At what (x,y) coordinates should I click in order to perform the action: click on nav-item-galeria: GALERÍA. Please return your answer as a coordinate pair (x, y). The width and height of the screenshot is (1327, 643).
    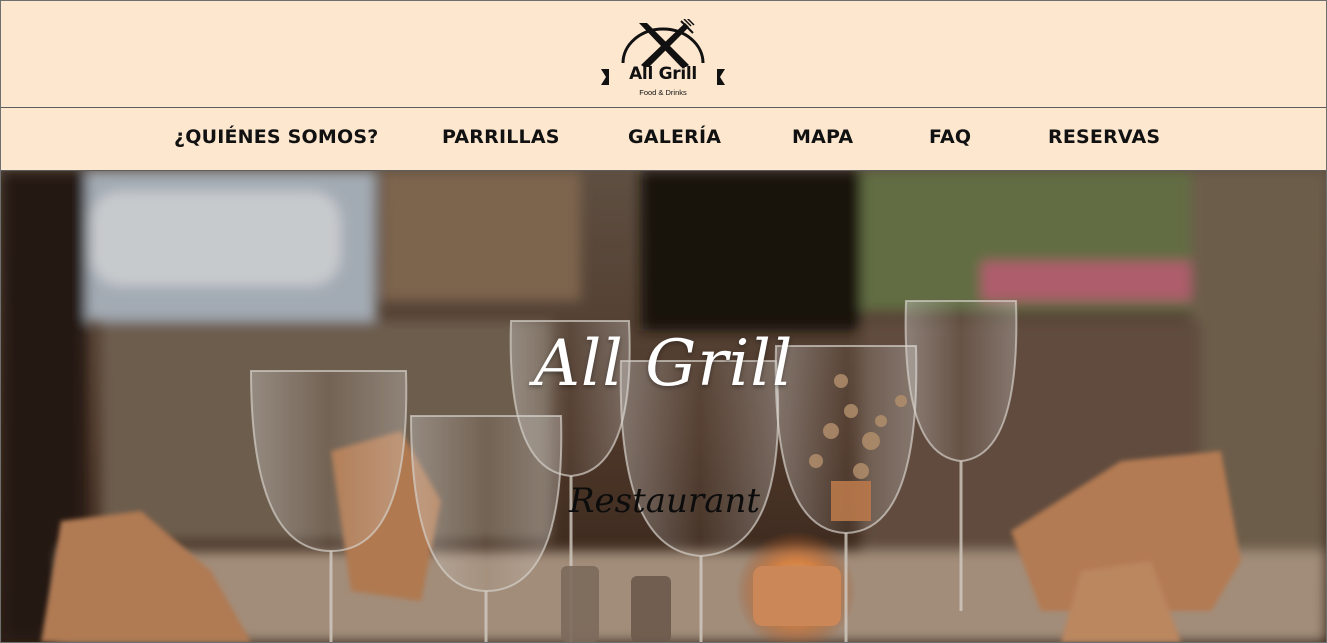
    Looking at the image, I should click on (674, 137).